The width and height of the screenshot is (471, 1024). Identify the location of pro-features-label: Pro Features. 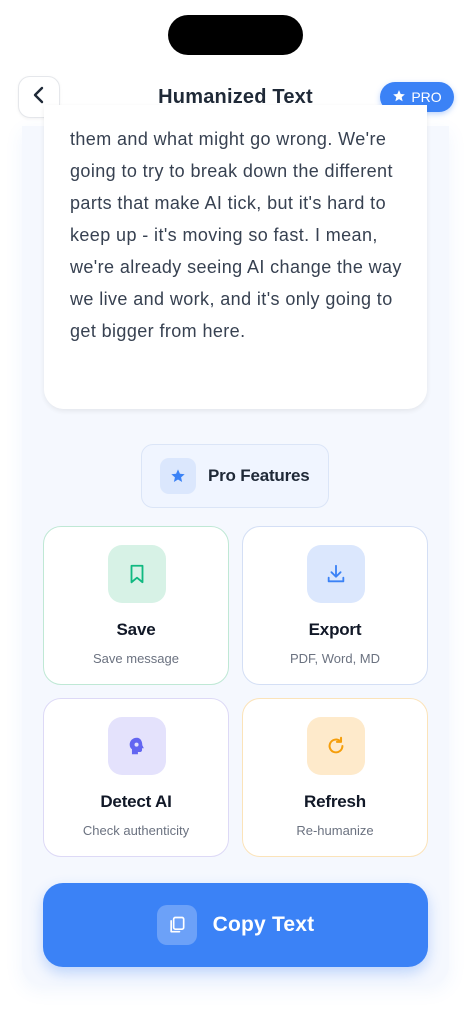
(259, 475).